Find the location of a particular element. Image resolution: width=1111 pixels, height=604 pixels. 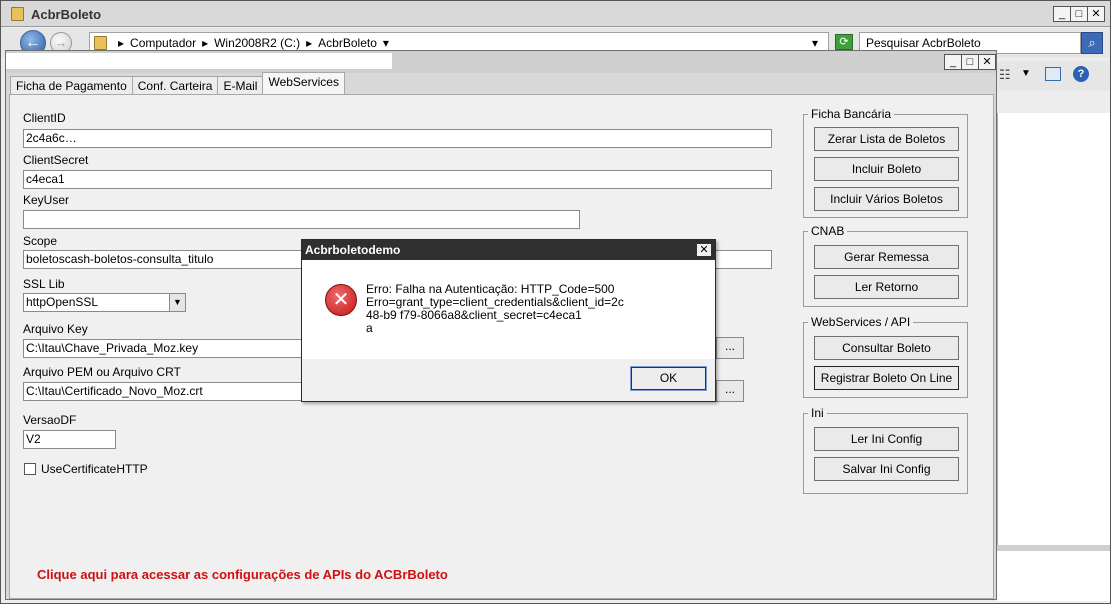

consultar-boleto-button: Consultar Boleto is located at coordinates (886, 348).